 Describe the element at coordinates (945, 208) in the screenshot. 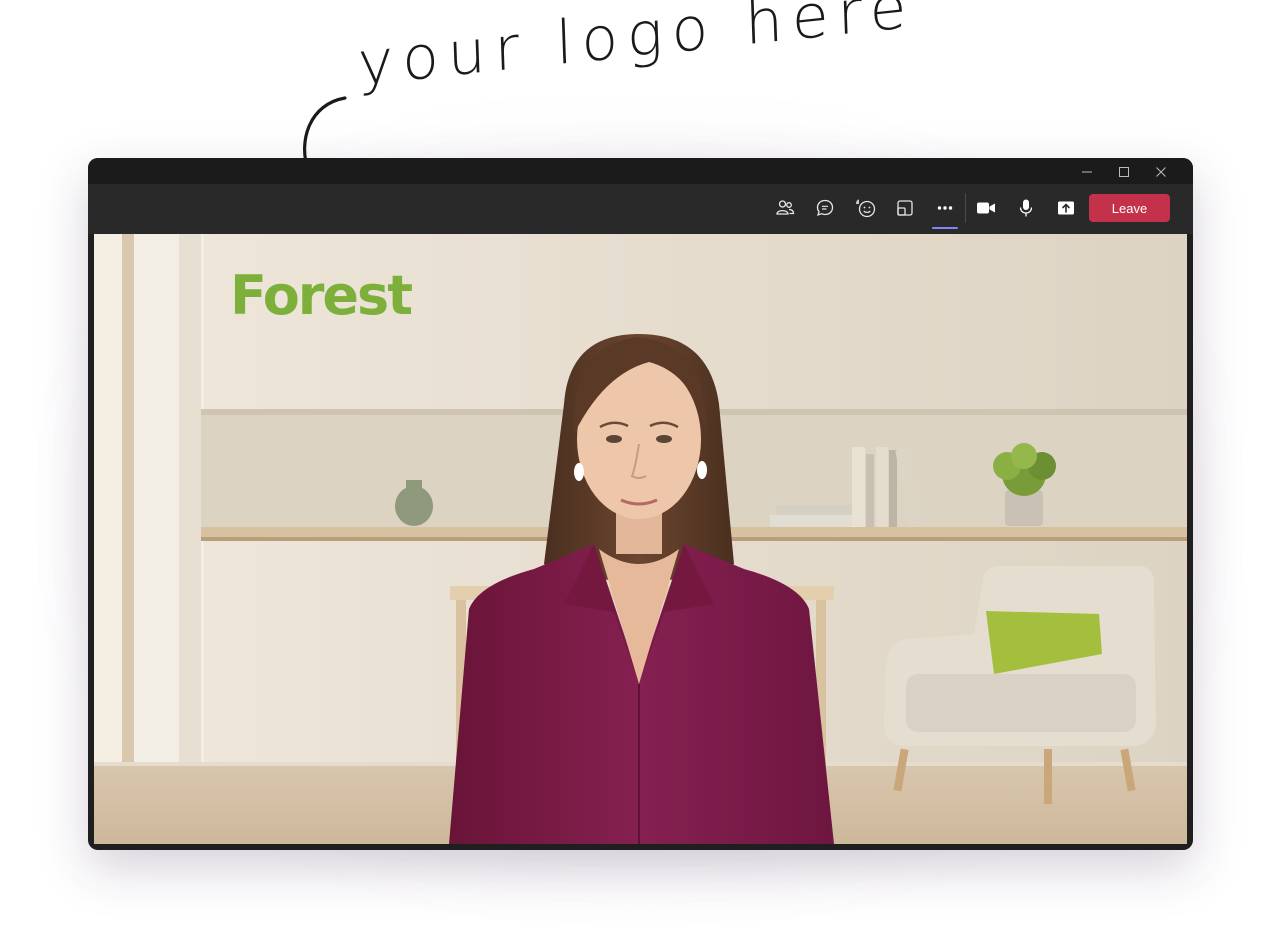

I see `more-icon` at that location.